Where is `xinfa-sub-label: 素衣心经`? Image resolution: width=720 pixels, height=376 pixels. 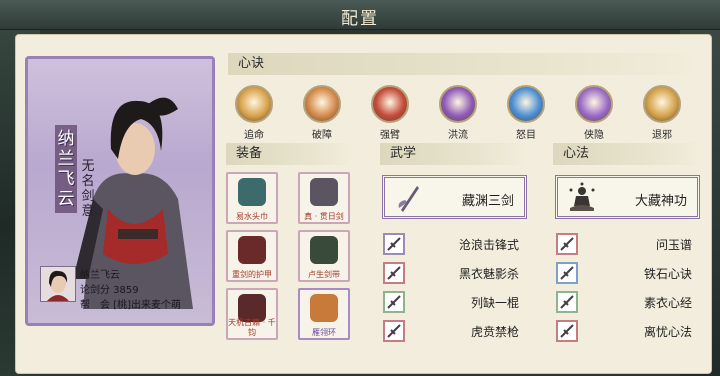
xinfa-sub-label: 素衣心经 is located at coordinates (667, 303).